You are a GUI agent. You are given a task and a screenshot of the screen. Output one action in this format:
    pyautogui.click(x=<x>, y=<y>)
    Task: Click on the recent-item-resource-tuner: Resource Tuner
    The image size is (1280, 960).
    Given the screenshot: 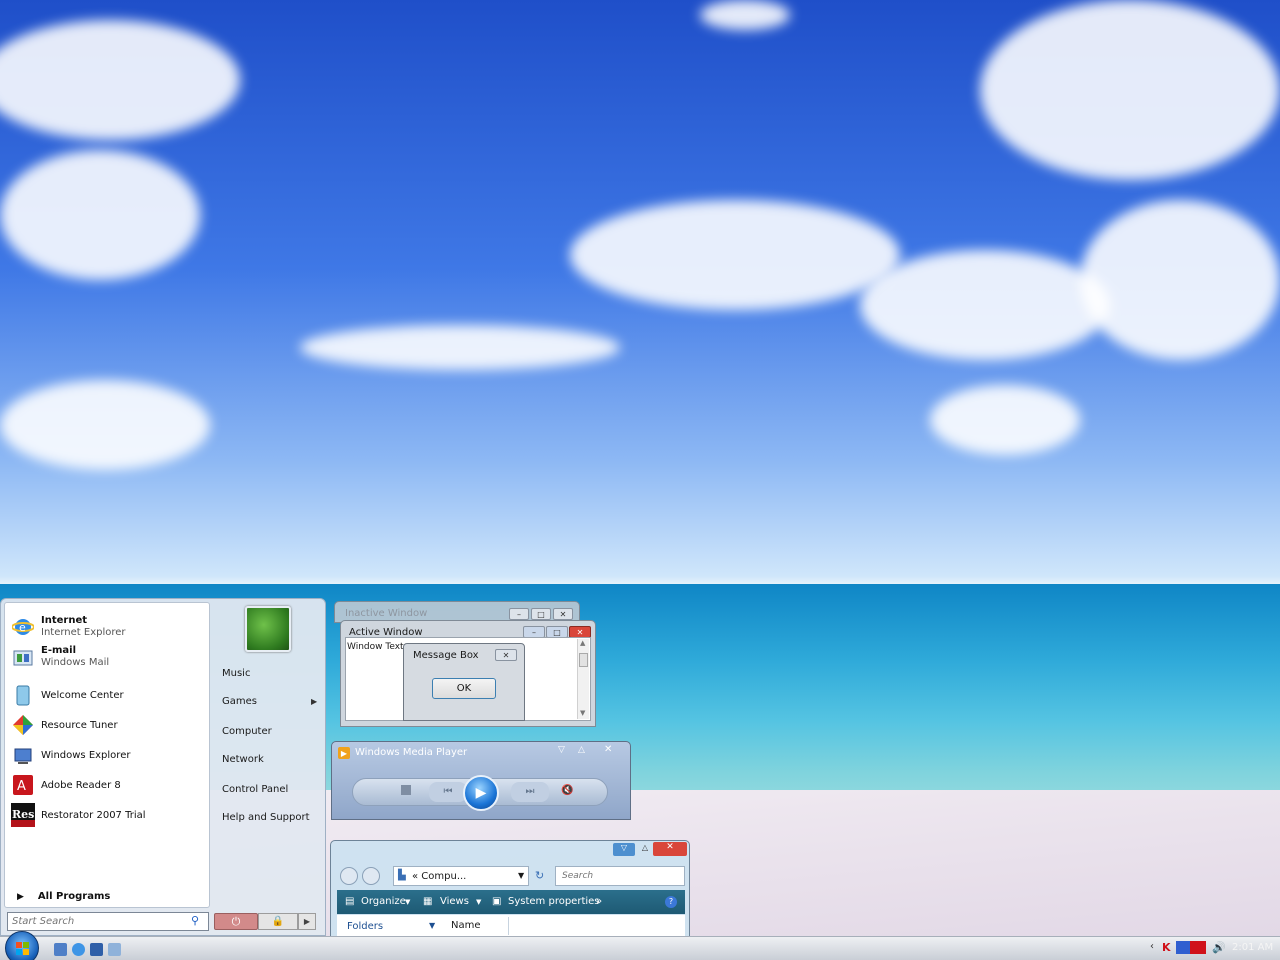 What is the action you would take?
    pyautogui.click(x=109, y=725)
    